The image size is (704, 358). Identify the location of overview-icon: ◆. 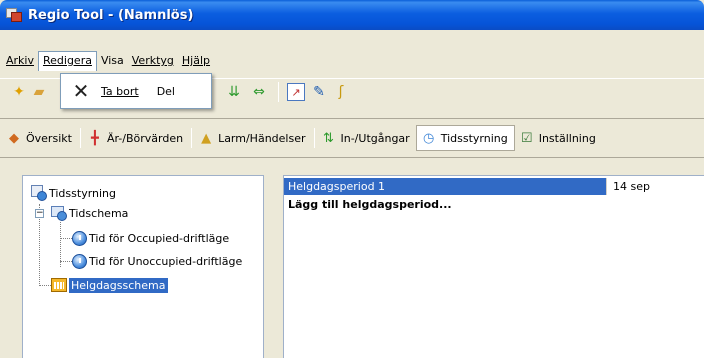
(14, 138).